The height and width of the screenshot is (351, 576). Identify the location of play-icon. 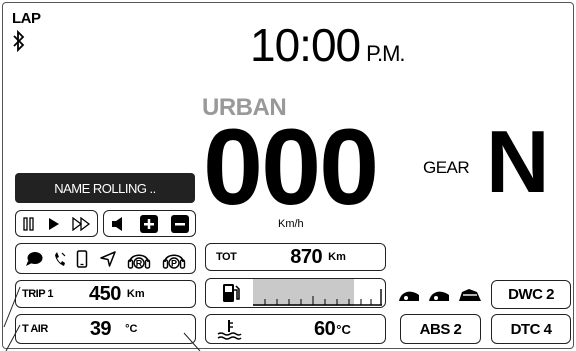
(54, 224).